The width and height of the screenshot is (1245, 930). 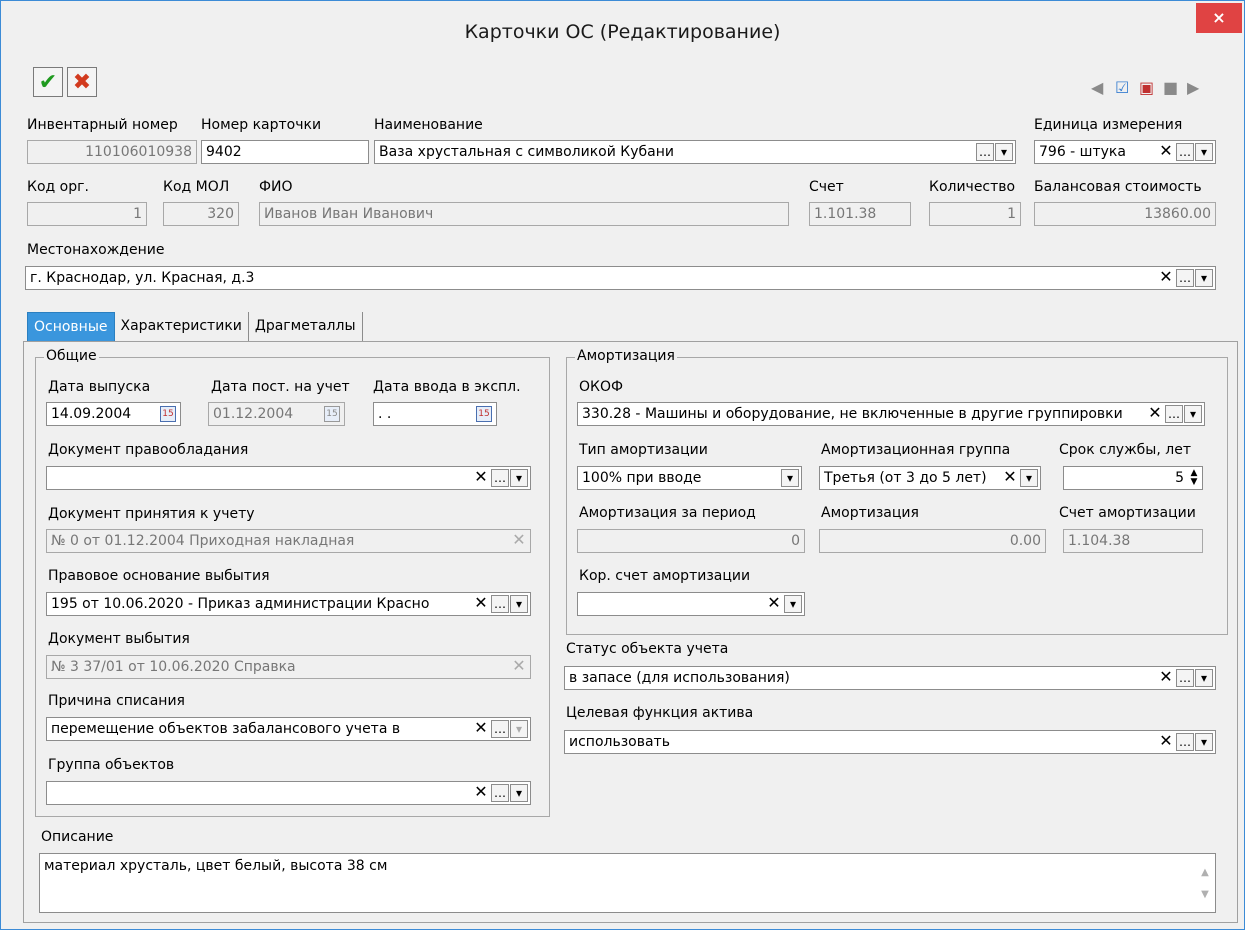 What do you see at coordinates (87, 214) in the screenshot?
I see `org-code-field: 1` at bounding box center [87, 214].